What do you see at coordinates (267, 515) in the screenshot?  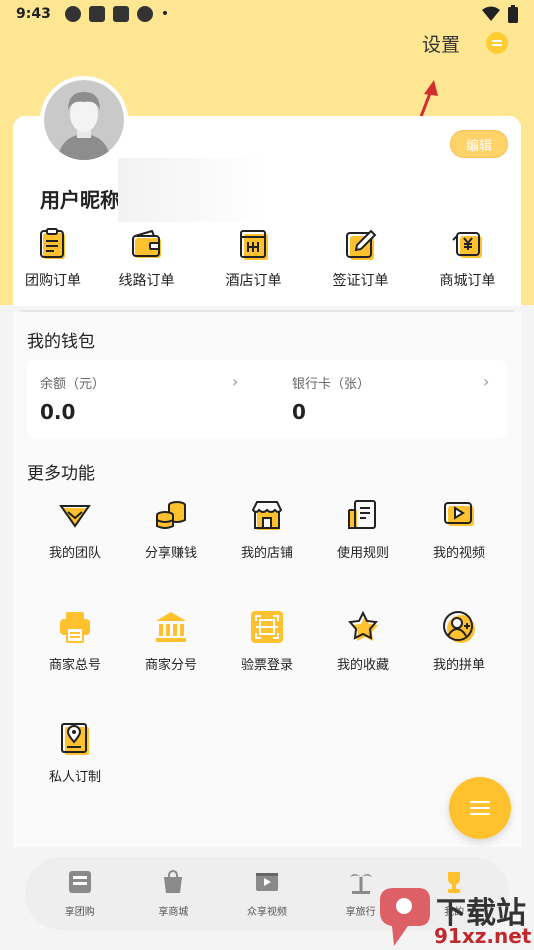 I see `store-icon` at bounding box center [267, 515].